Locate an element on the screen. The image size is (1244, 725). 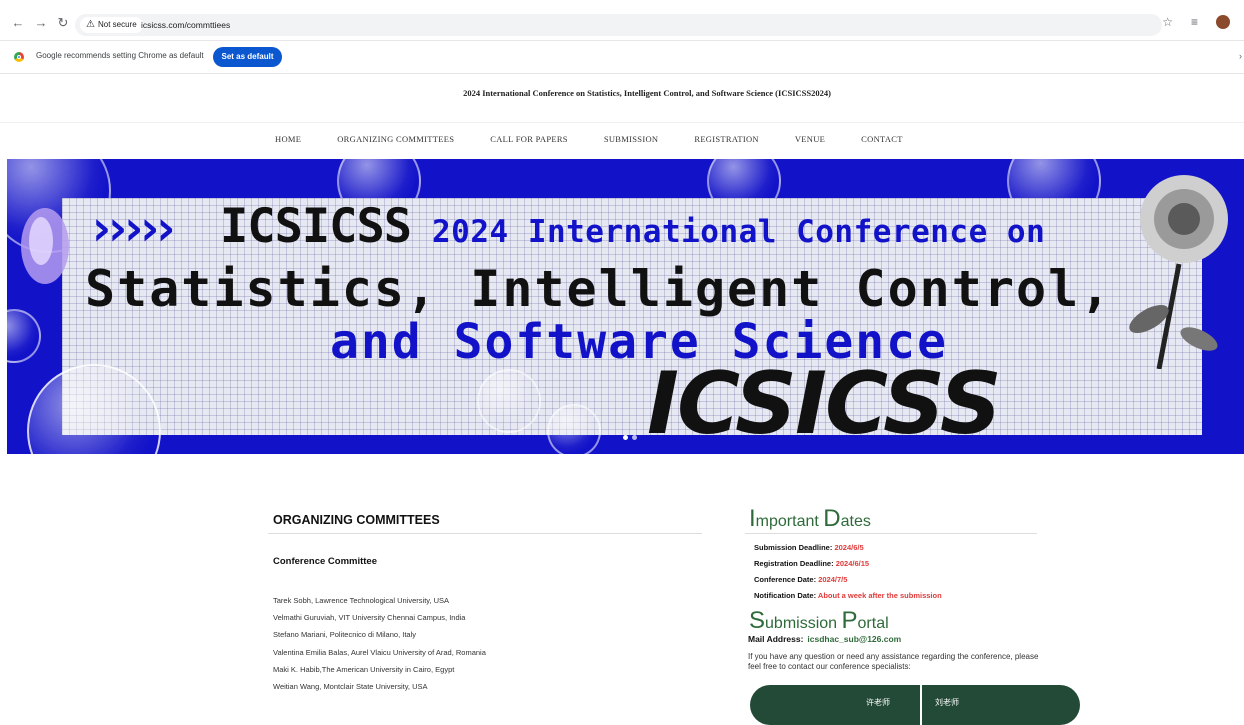
address-bar: ⚠ Not secure icsicss.com/commttiees is located at coordinates (618, 25).